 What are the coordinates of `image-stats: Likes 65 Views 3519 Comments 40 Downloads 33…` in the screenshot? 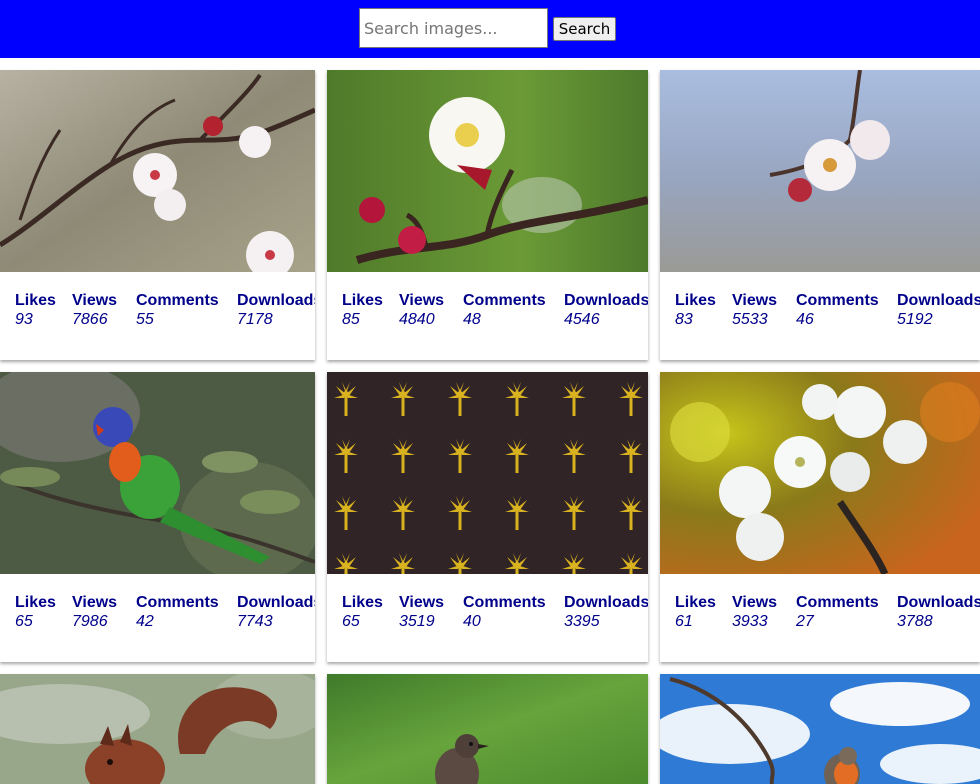 It's located at (495, 613).